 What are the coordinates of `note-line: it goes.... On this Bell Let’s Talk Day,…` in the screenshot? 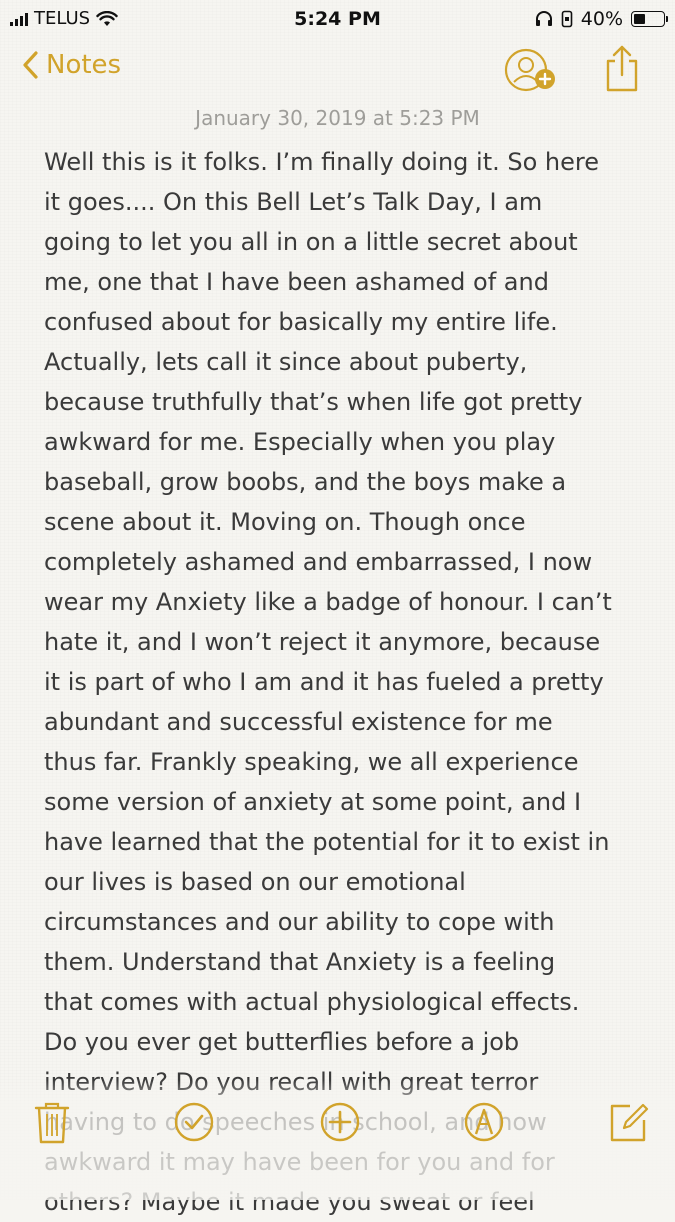 It's located at (293, 202).